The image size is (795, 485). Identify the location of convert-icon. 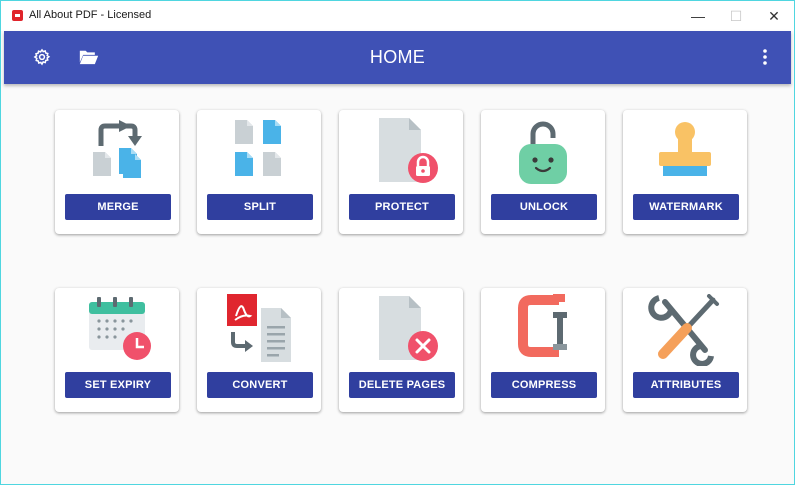
(259, 328).